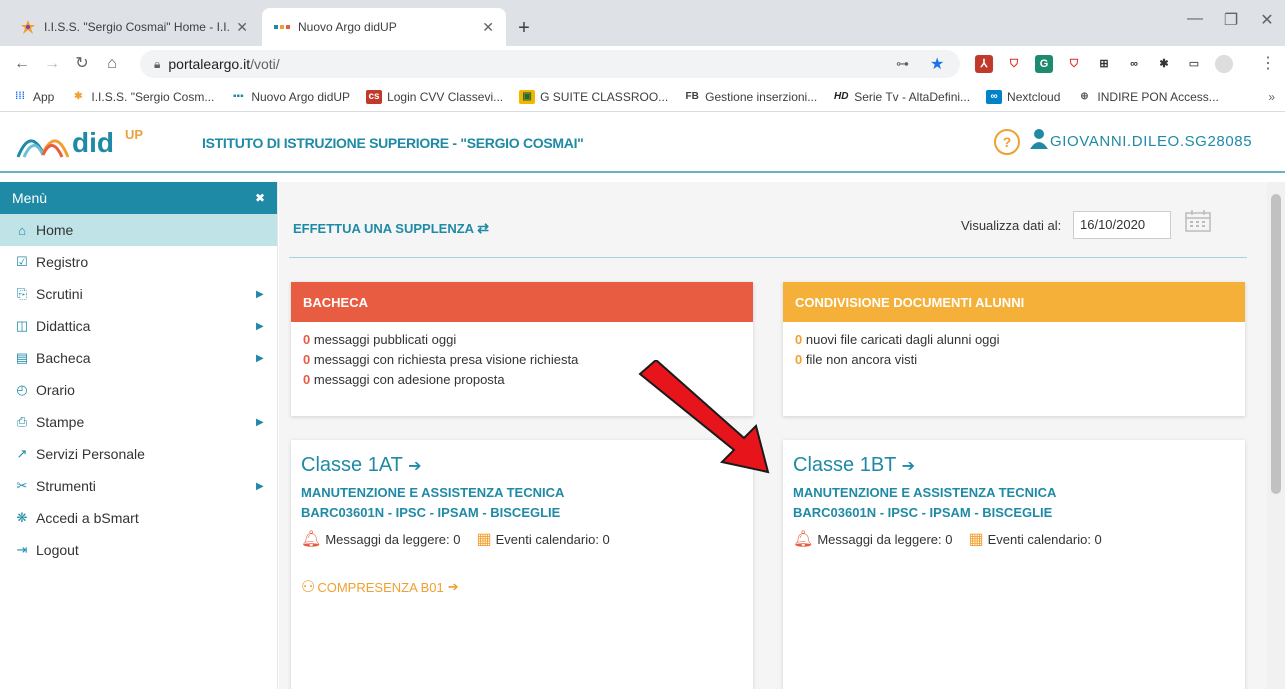 Image resolution: width=1285 pixels, height=689 pixels. What do you see at coordinates (308, 587) in the screenshot?
I see `compresenza-icon: ⚇` at bounding box center [308, 587].